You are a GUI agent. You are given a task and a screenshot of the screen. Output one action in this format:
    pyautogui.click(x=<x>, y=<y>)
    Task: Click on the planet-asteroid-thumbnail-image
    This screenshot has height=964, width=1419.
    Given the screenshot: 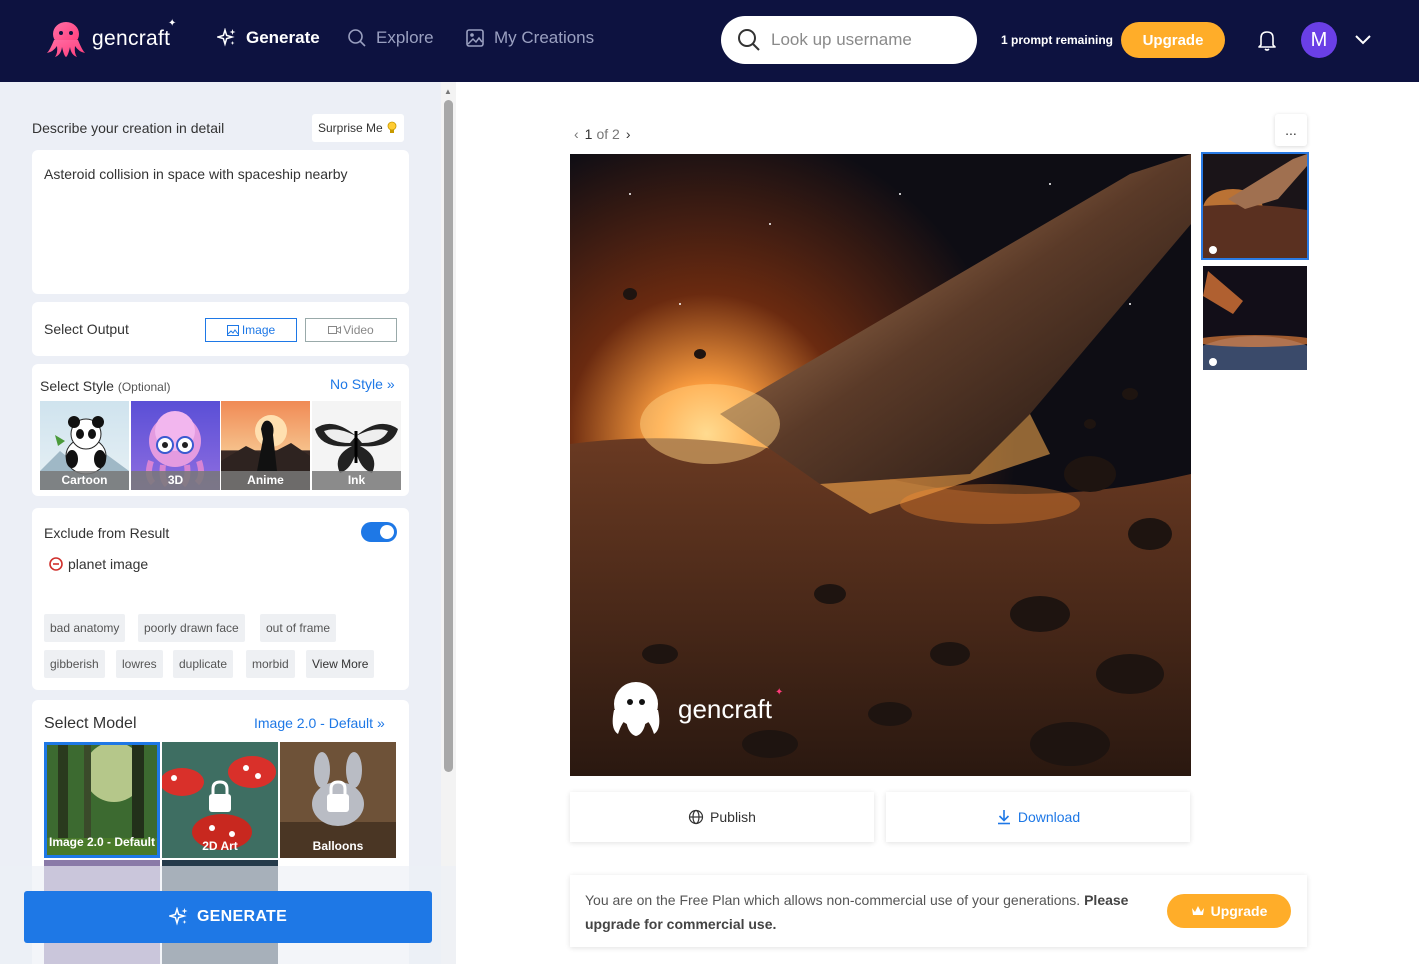 What is the action you would take?
    pyautogui.click(x=1255, y=318)
    